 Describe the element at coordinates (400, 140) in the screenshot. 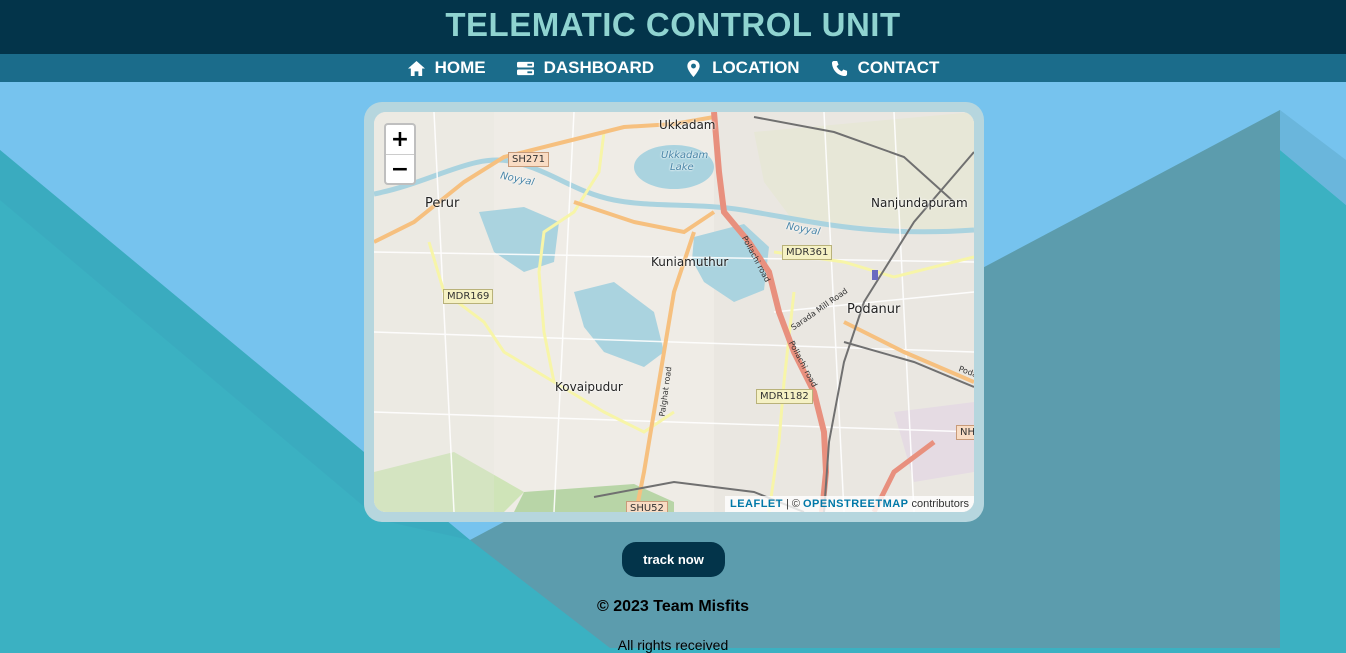

I see `zoom-in-button: +` at that location.